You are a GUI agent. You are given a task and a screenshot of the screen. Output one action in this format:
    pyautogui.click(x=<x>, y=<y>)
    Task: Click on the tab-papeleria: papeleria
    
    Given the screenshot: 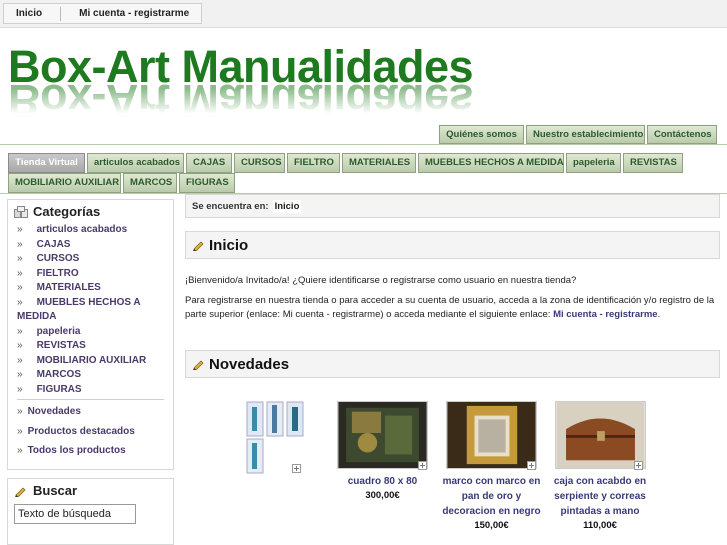 What is the action you would take?
    pyautogui.click(x=593, y=163)
    